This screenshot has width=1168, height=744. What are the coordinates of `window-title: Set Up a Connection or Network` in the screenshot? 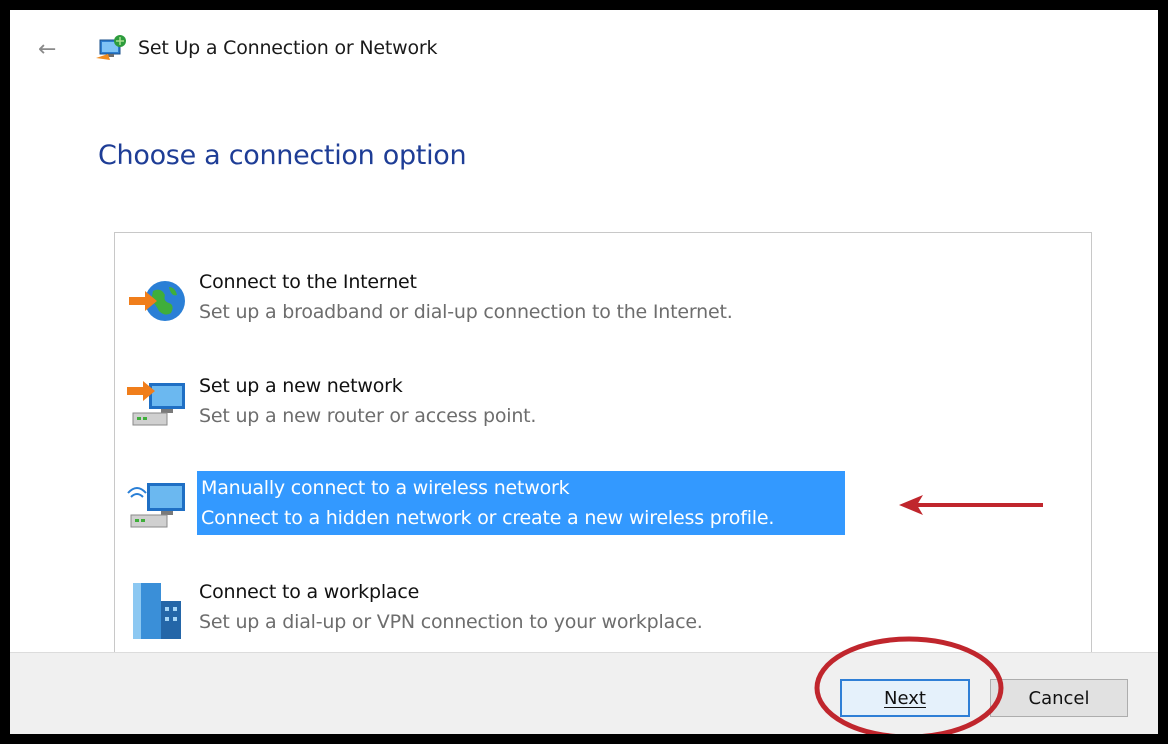 It's located at (288, 48).